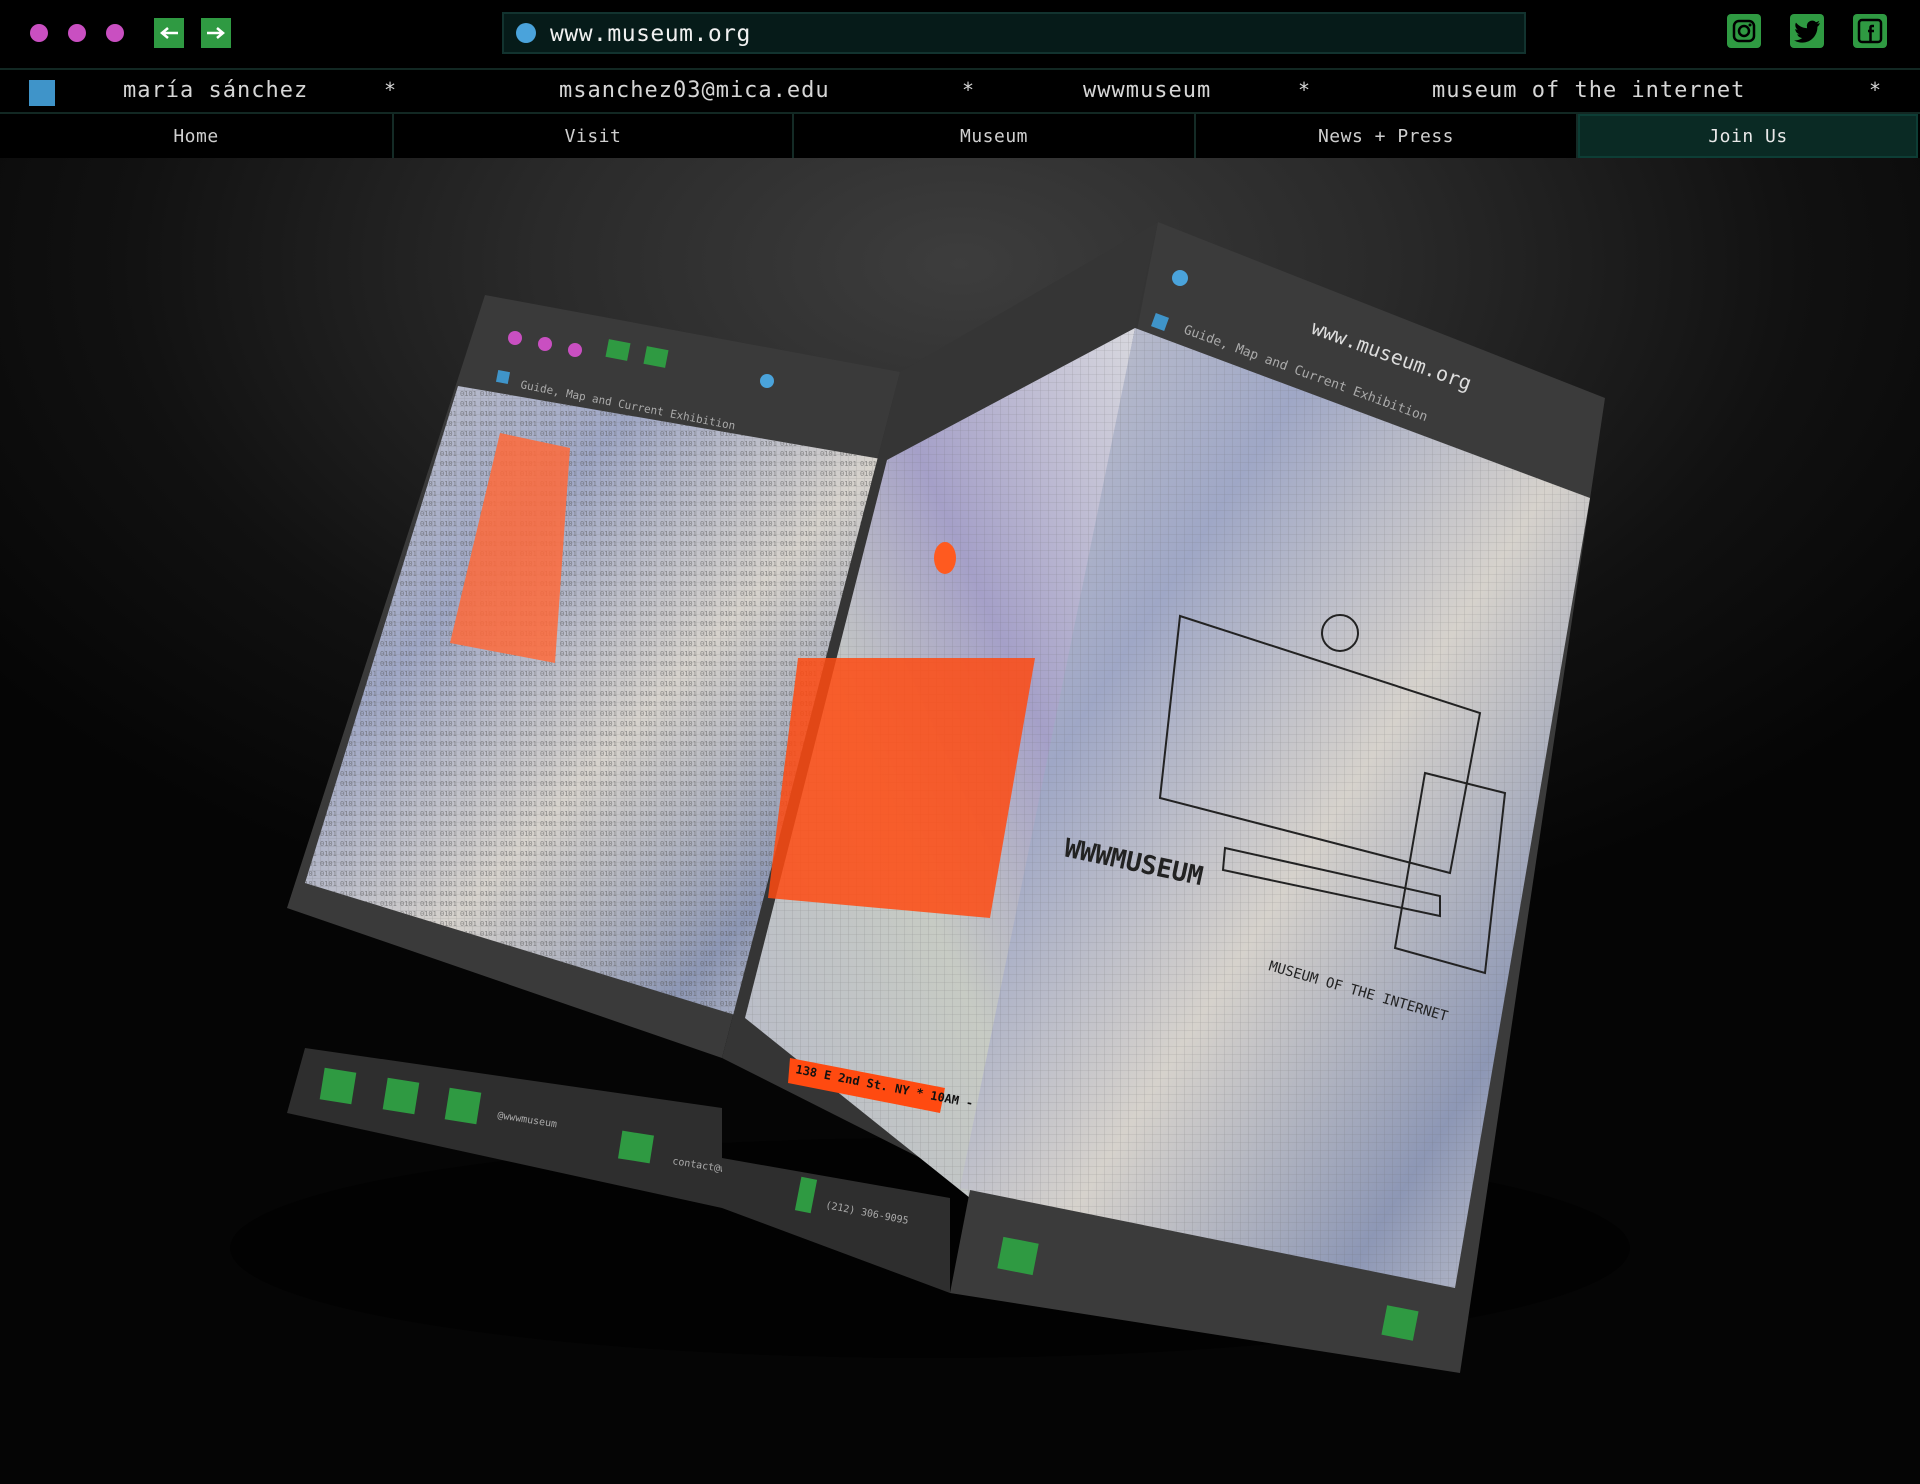 The image size is (1920, 1484). I want to click on instagram-button, so click(1744, 31).